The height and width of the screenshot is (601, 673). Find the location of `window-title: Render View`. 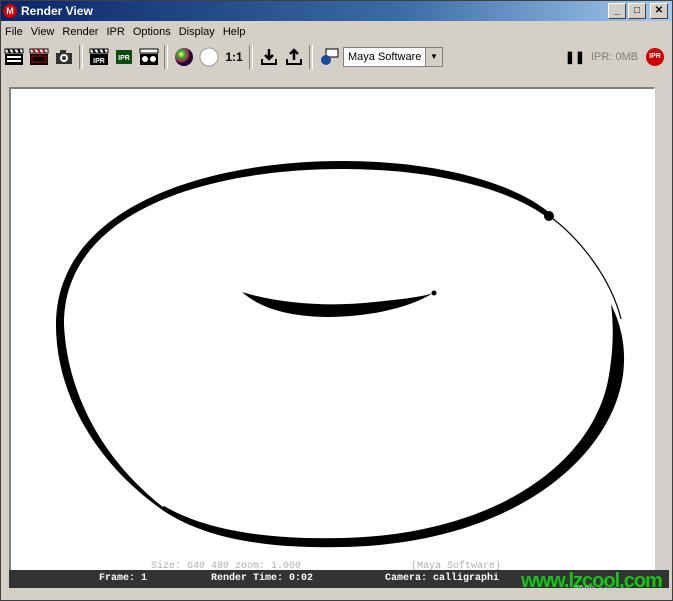

window-title: Render View is located at coordinates (57, 11).